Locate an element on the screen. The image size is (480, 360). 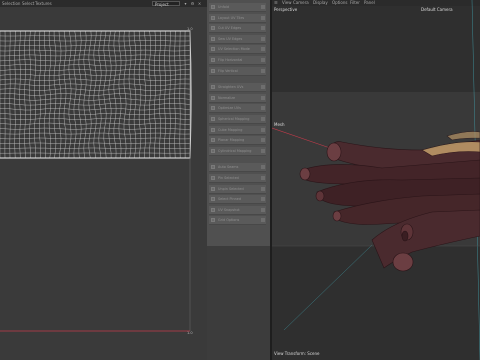
tentacle-mesh is located at coordinates (389, 201).